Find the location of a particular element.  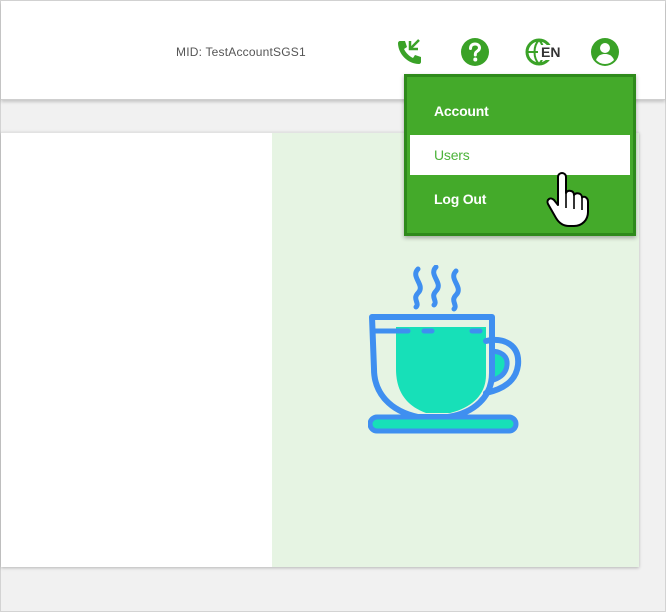

user-account-icon is located at coordinates (605, 52).